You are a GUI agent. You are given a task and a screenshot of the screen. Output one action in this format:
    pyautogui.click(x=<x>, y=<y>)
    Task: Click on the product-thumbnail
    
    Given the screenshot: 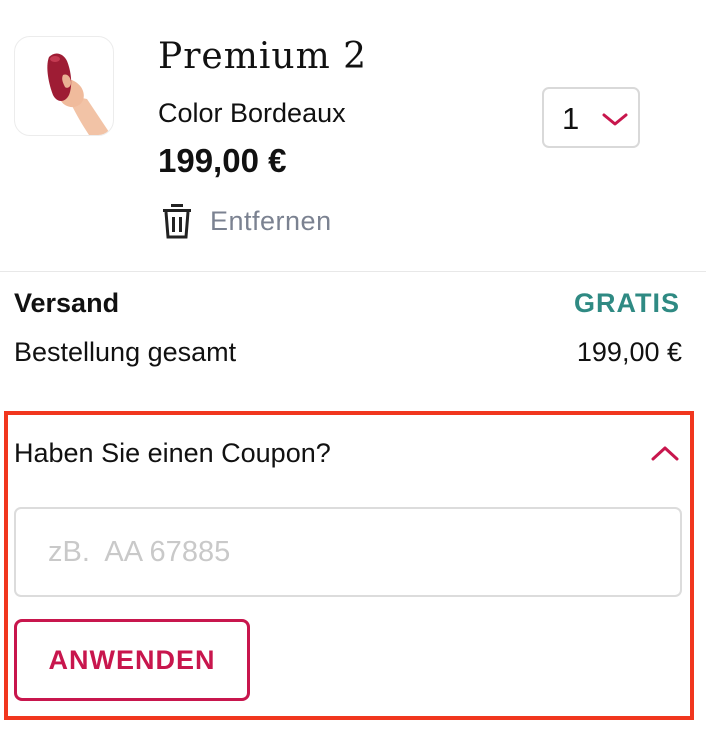 What is the action you would take?
    pyautogui.click(x=64, y=86)
    